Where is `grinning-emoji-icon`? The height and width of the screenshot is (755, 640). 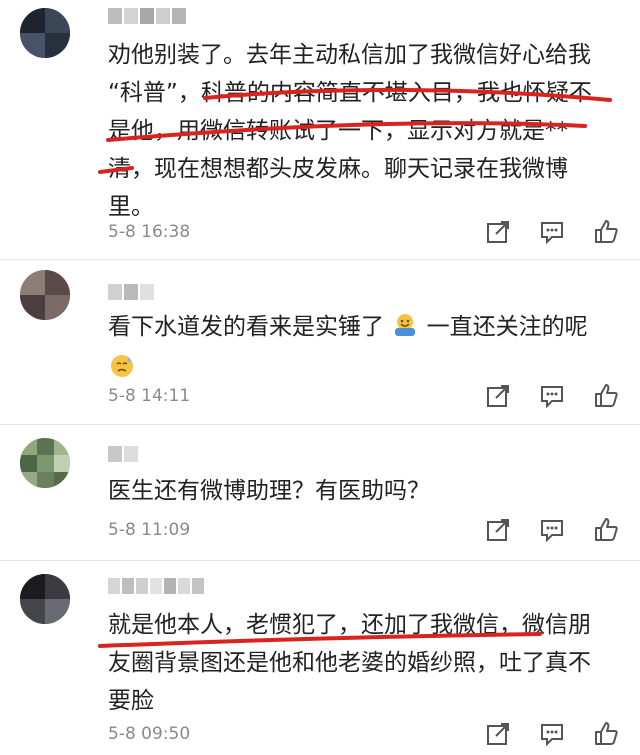
grinning-emoji-icon is located at coordinates (405, 330).